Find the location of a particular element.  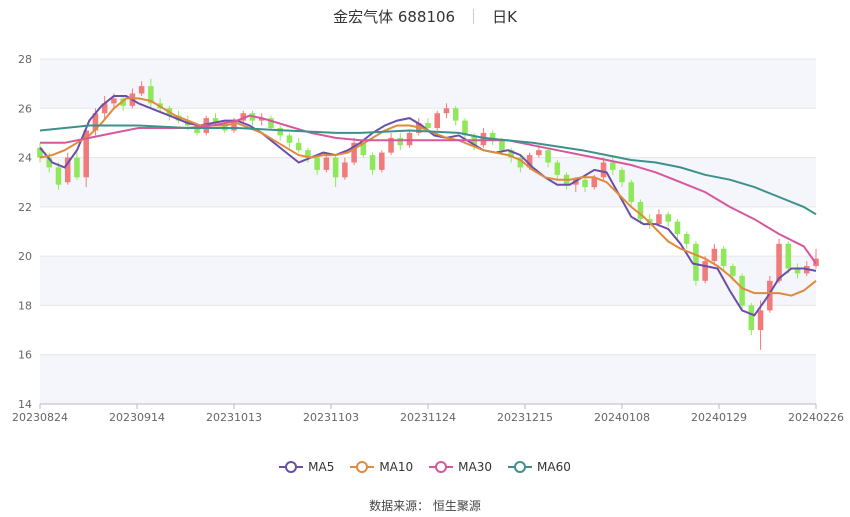

x-tick-label: 20231124 is located at coordinates (428, 417).